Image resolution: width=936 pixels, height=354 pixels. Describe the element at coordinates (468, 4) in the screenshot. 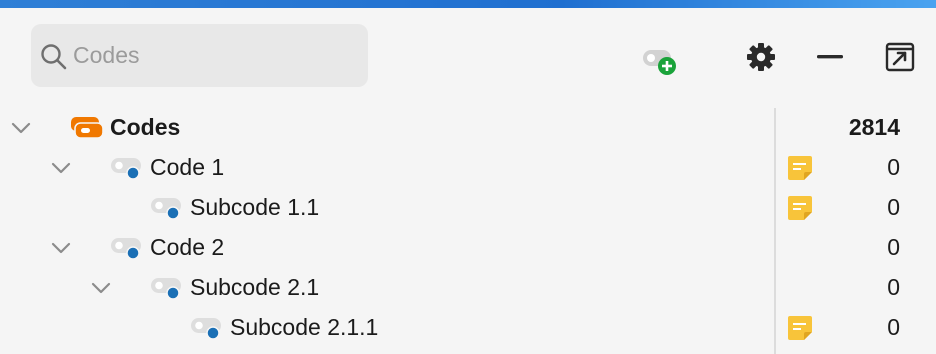

I see `window-accent-bar` at that location.